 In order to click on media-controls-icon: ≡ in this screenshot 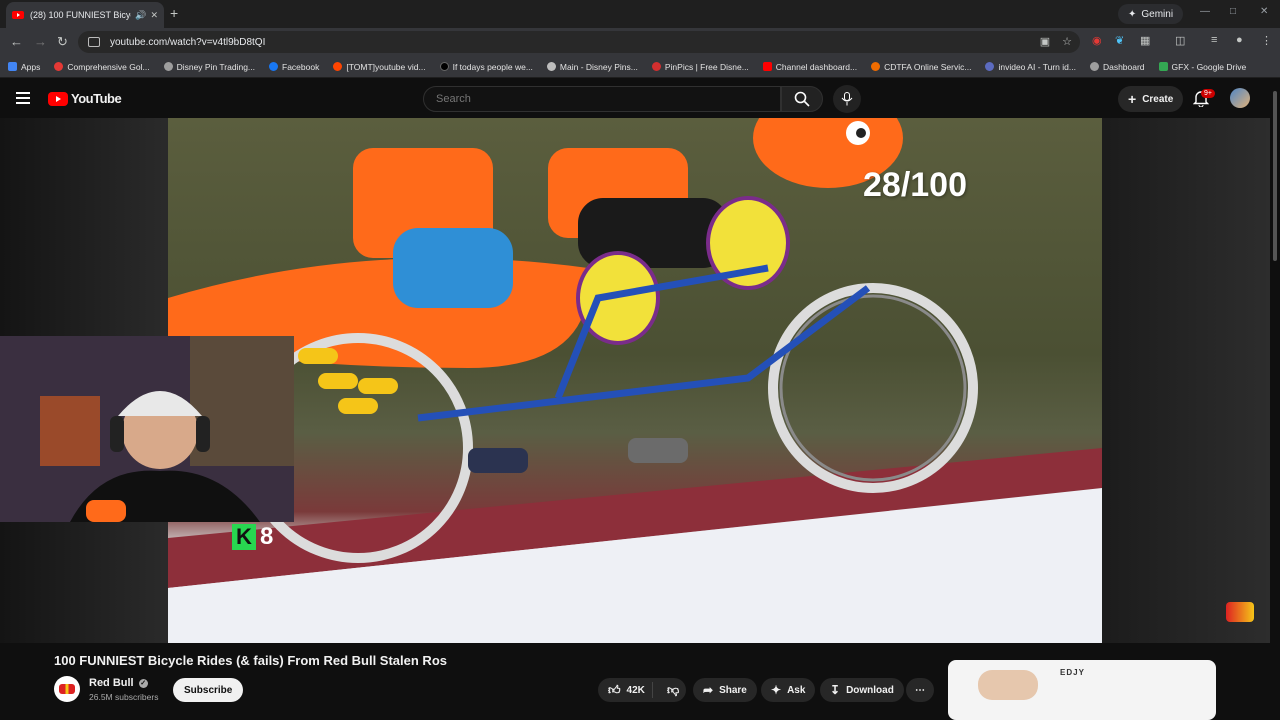, I will do `click(1214, 40)`.